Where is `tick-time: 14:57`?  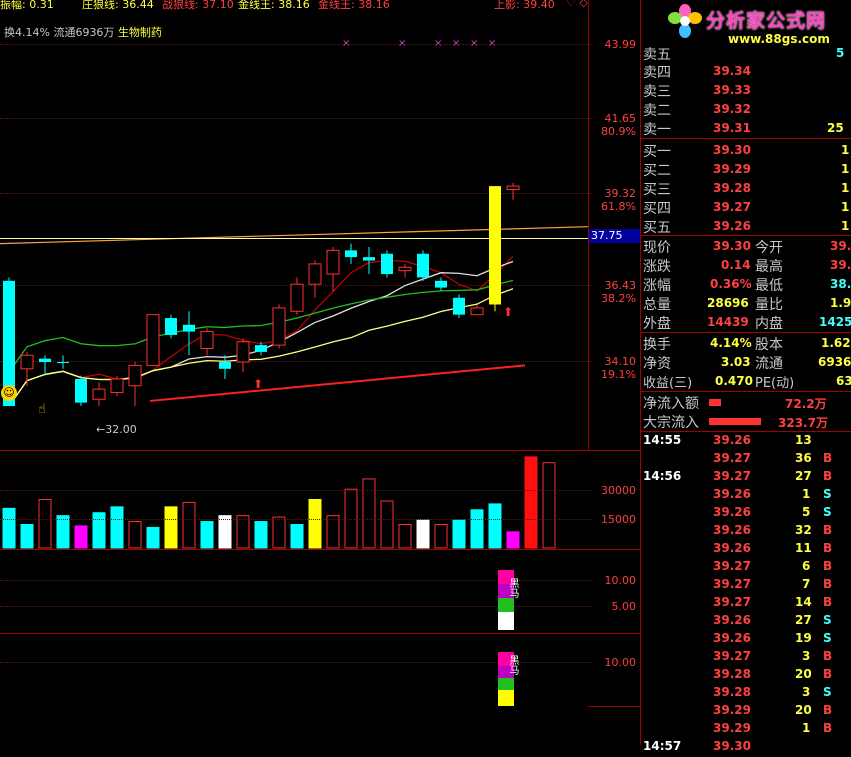 tick-time: 14:57 is located at coordinates (662, 746).